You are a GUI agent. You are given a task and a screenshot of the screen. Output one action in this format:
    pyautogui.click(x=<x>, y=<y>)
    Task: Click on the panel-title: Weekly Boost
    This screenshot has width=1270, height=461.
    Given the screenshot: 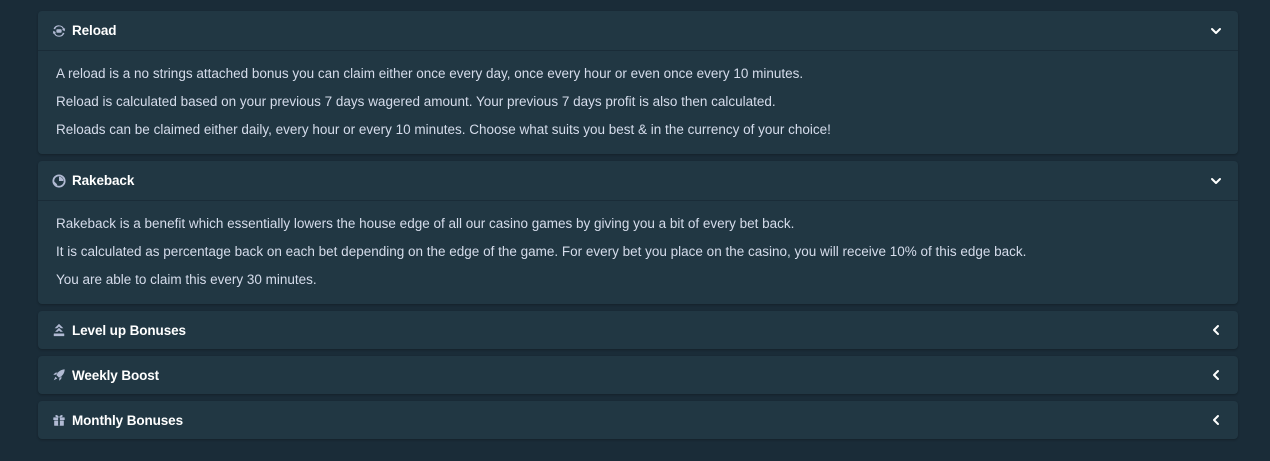 What is the action you would take?
    pyautogui.click(x=116, y=375)
    